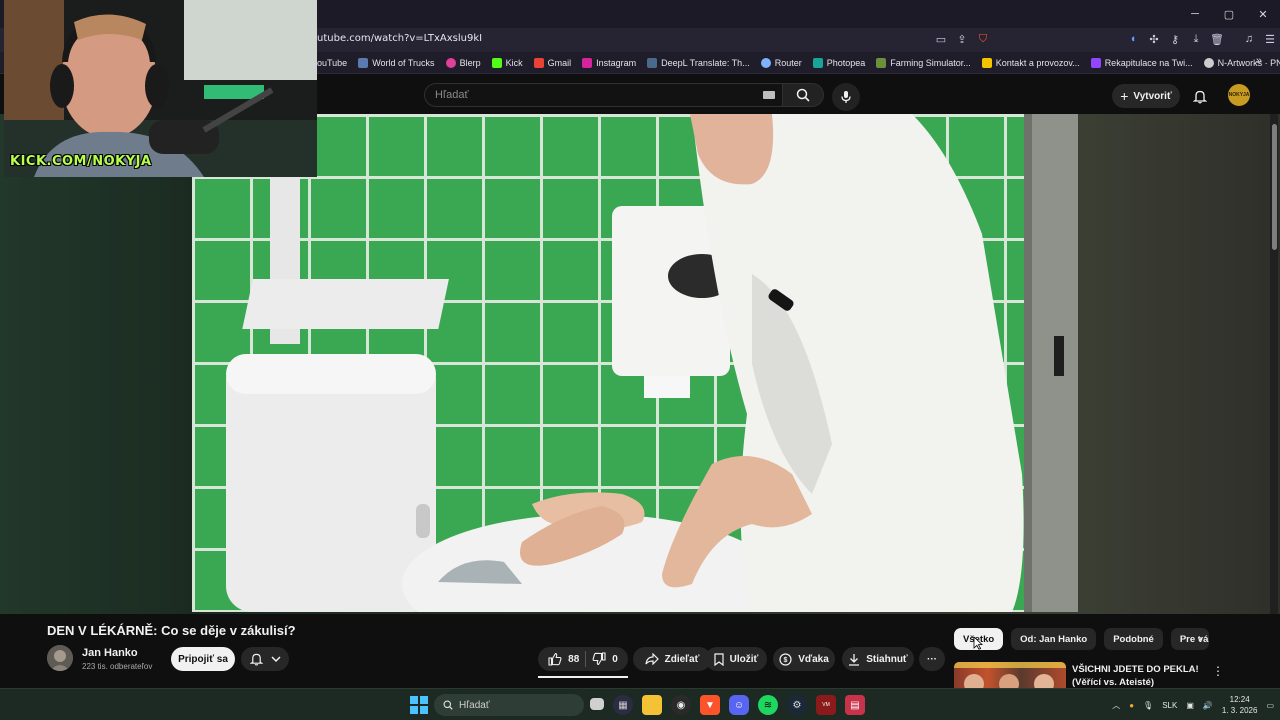 Image resolution: width=1280 pixels, height=720 pixels. I want to click on brave-shield-icon: ⛉, so click(983, 39).